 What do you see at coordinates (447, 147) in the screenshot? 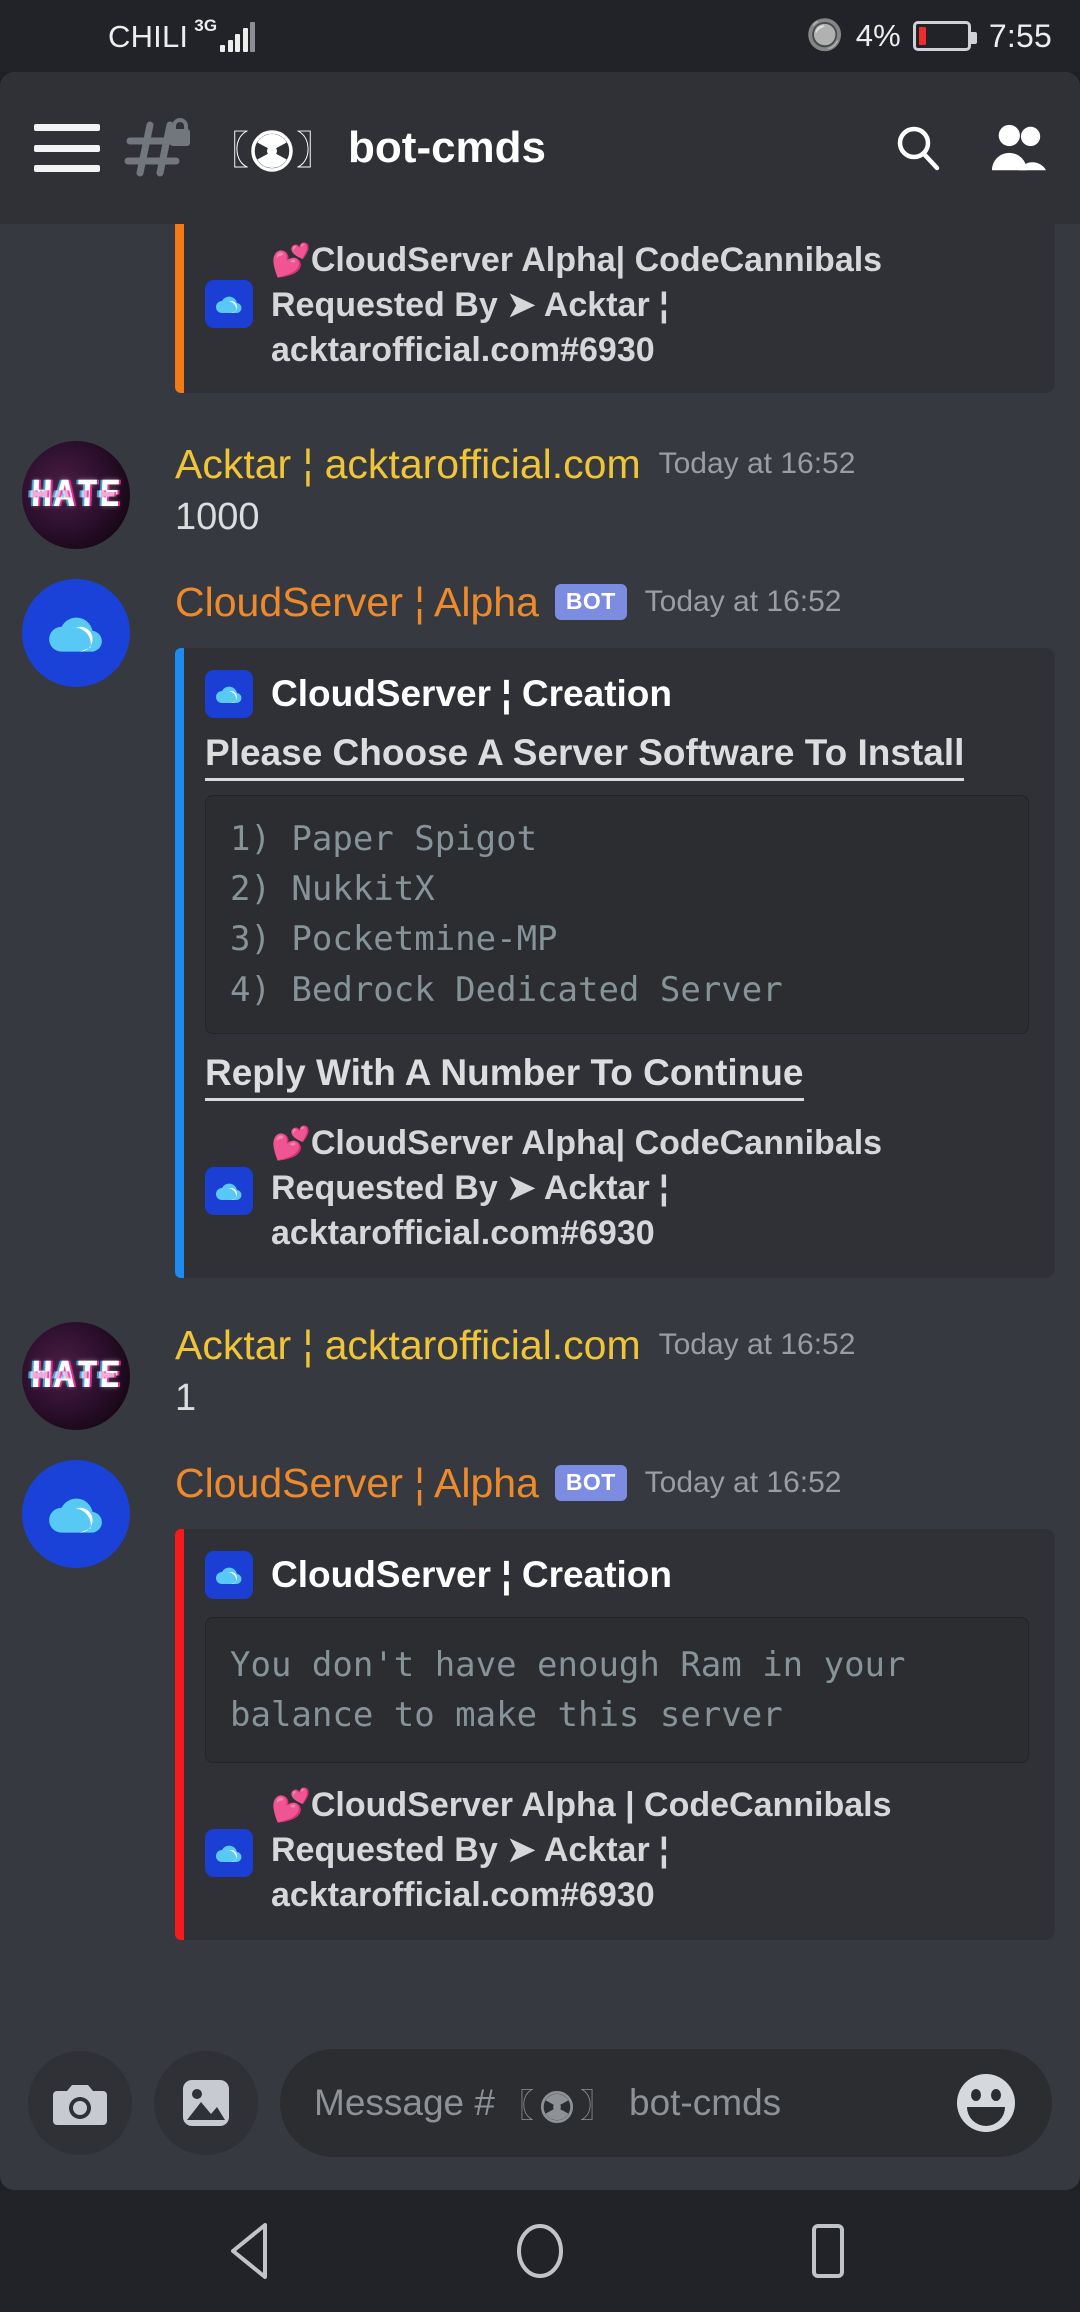
I see `channel-name-label: bot-cmds` at bounding box center [447, 147].